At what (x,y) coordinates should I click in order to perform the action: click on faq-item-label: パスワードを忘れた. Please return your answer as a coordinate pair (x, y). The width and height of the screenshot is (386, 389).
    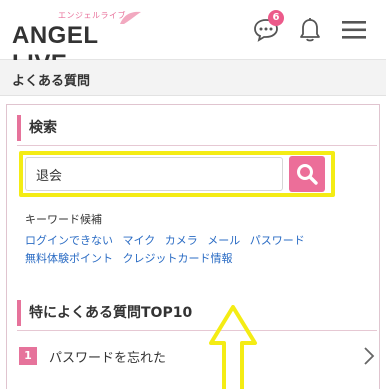
    Looking at the image, I should click on (108, 358).